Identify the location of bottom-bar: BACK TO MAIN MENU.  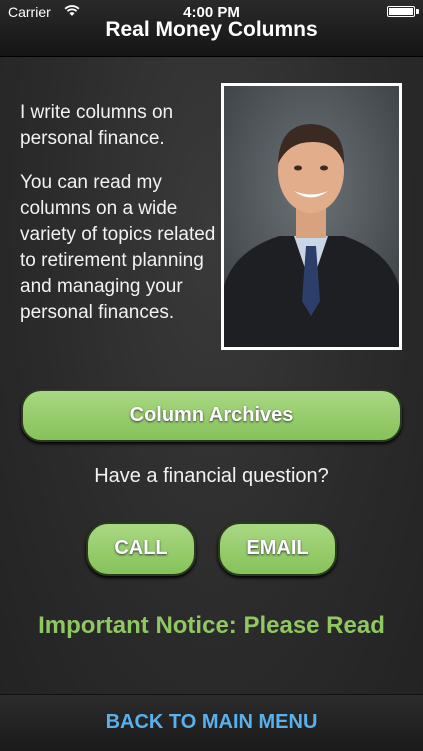
(211, 722).